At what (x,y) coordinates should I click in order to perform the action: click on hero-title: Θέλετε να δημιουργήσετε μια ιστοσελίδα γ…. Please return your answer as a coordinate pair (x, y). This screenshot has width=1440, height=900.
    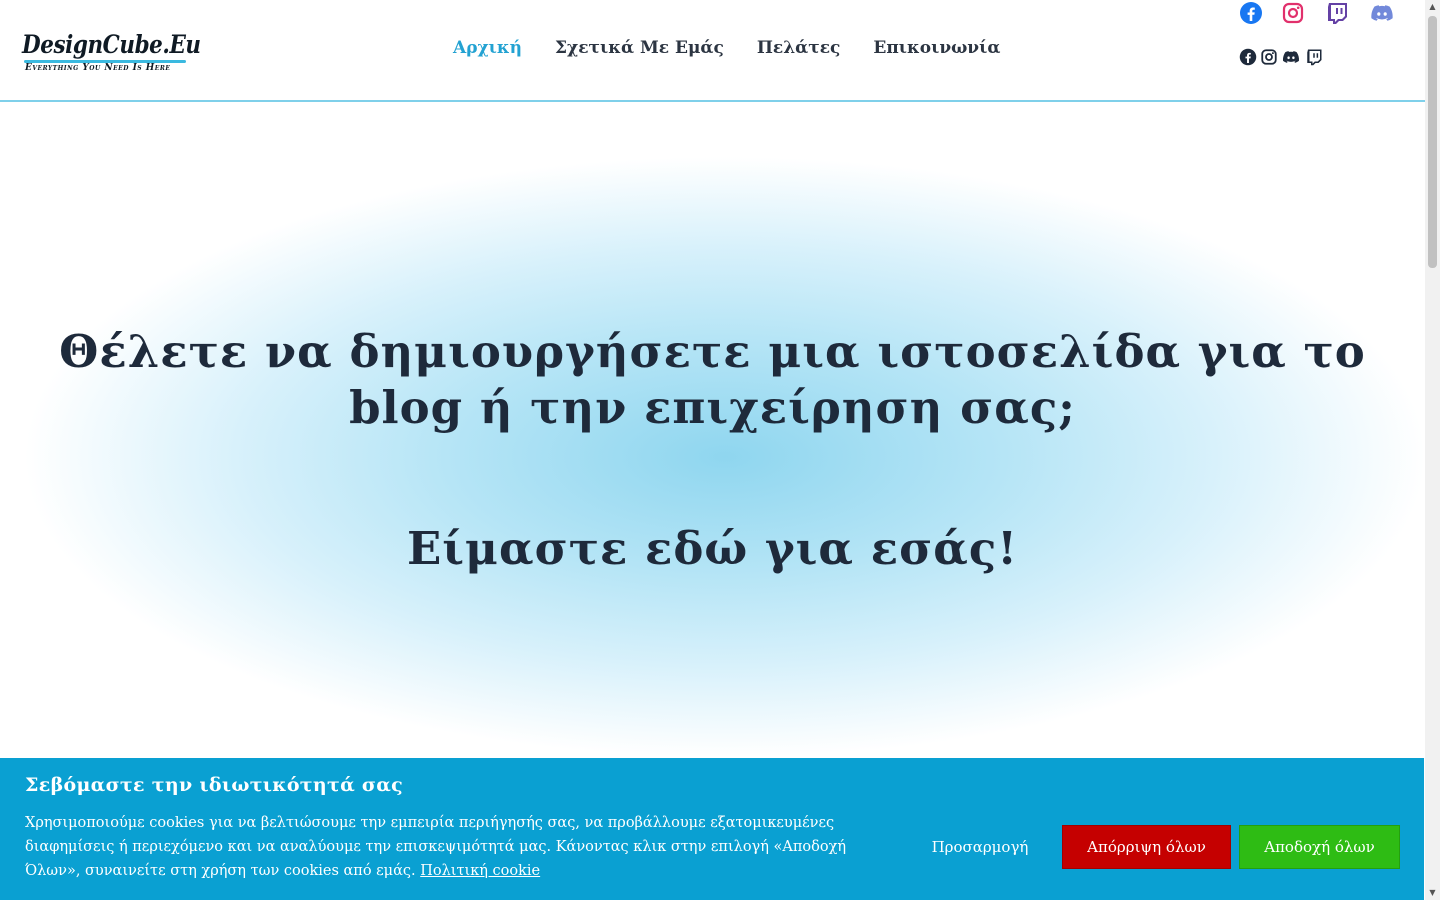
    Looking at the image, I should click on (712, 380).